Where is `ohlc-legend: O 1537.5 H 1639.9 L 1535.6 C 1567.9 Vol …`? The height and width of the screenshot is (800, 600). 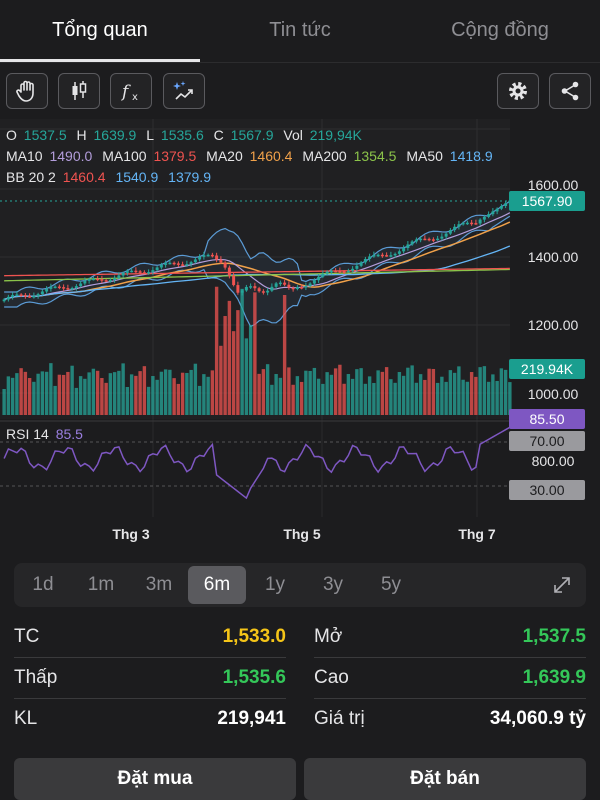 ohlc-legend: O 1537.5 H 1639.9 L 1535.6 C 1567.9 Vol … is located at coordinates (184, 135).